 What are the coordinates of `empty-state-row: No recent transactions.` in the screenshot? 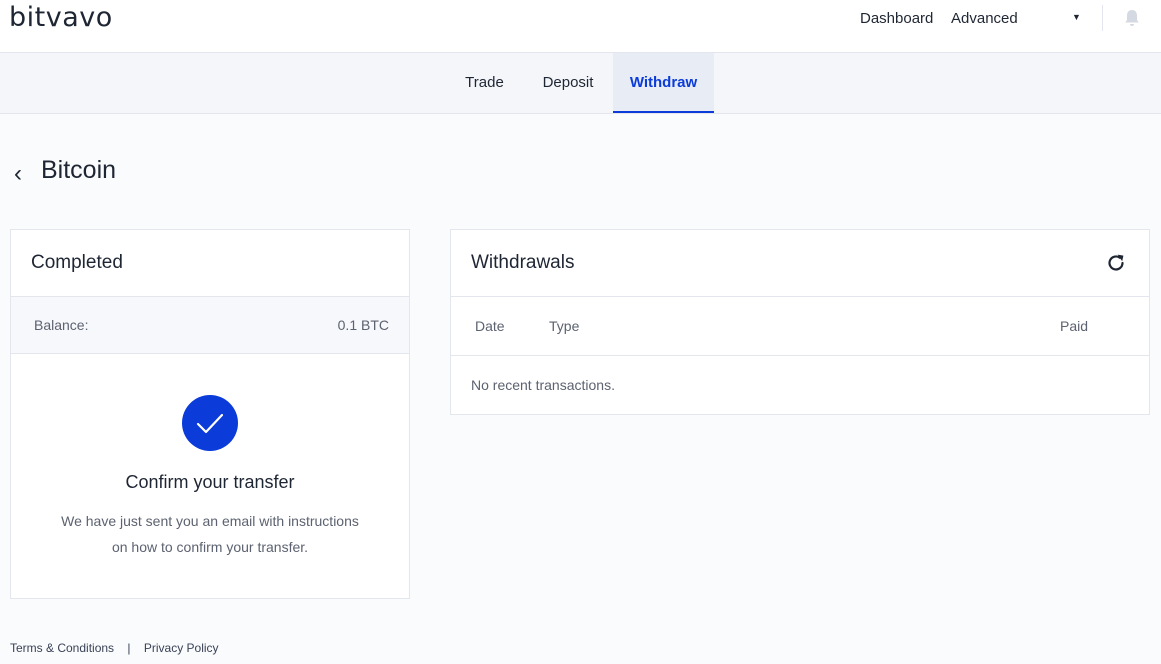 It's located at (800, 385).